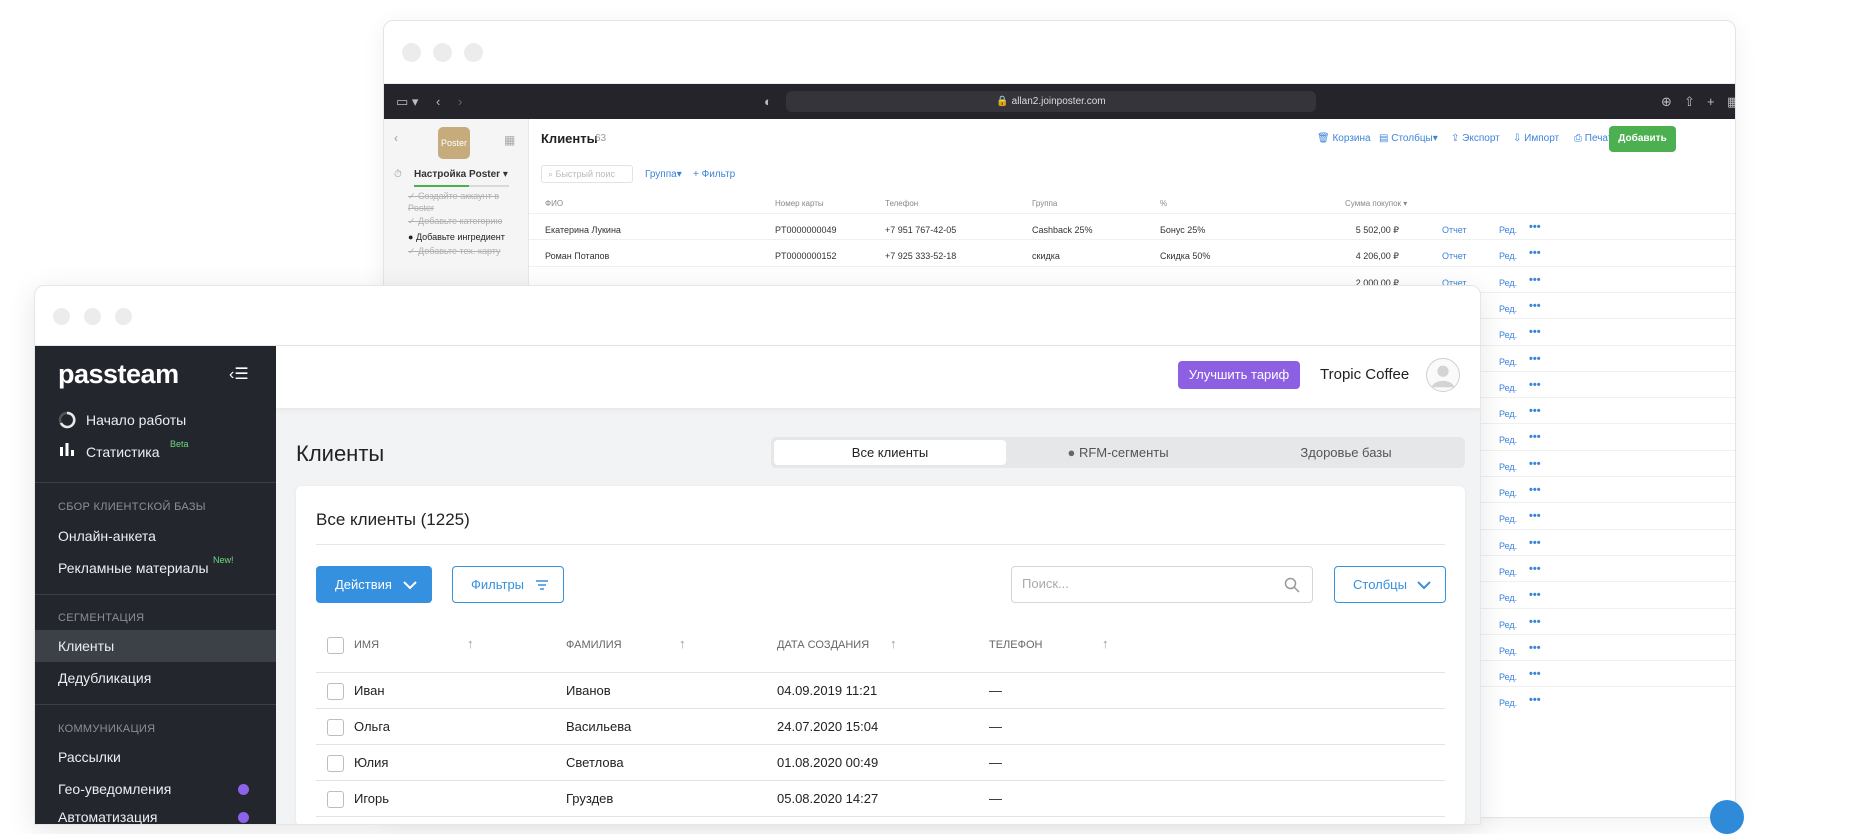 This screenshot has width=1856, height=834. Describe the element at coordinates (1666, 102) in the screenshot. I see `downloads-icon: ⊕` at that location.